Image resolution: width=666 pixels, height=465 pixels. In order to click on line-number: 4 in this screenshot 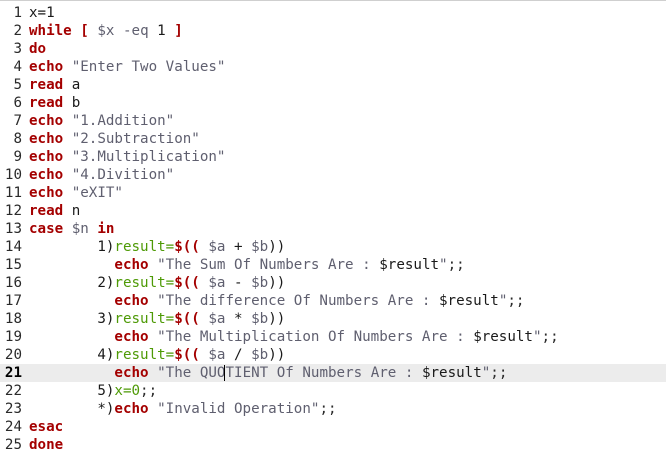, I will do `click(17, 67)`.